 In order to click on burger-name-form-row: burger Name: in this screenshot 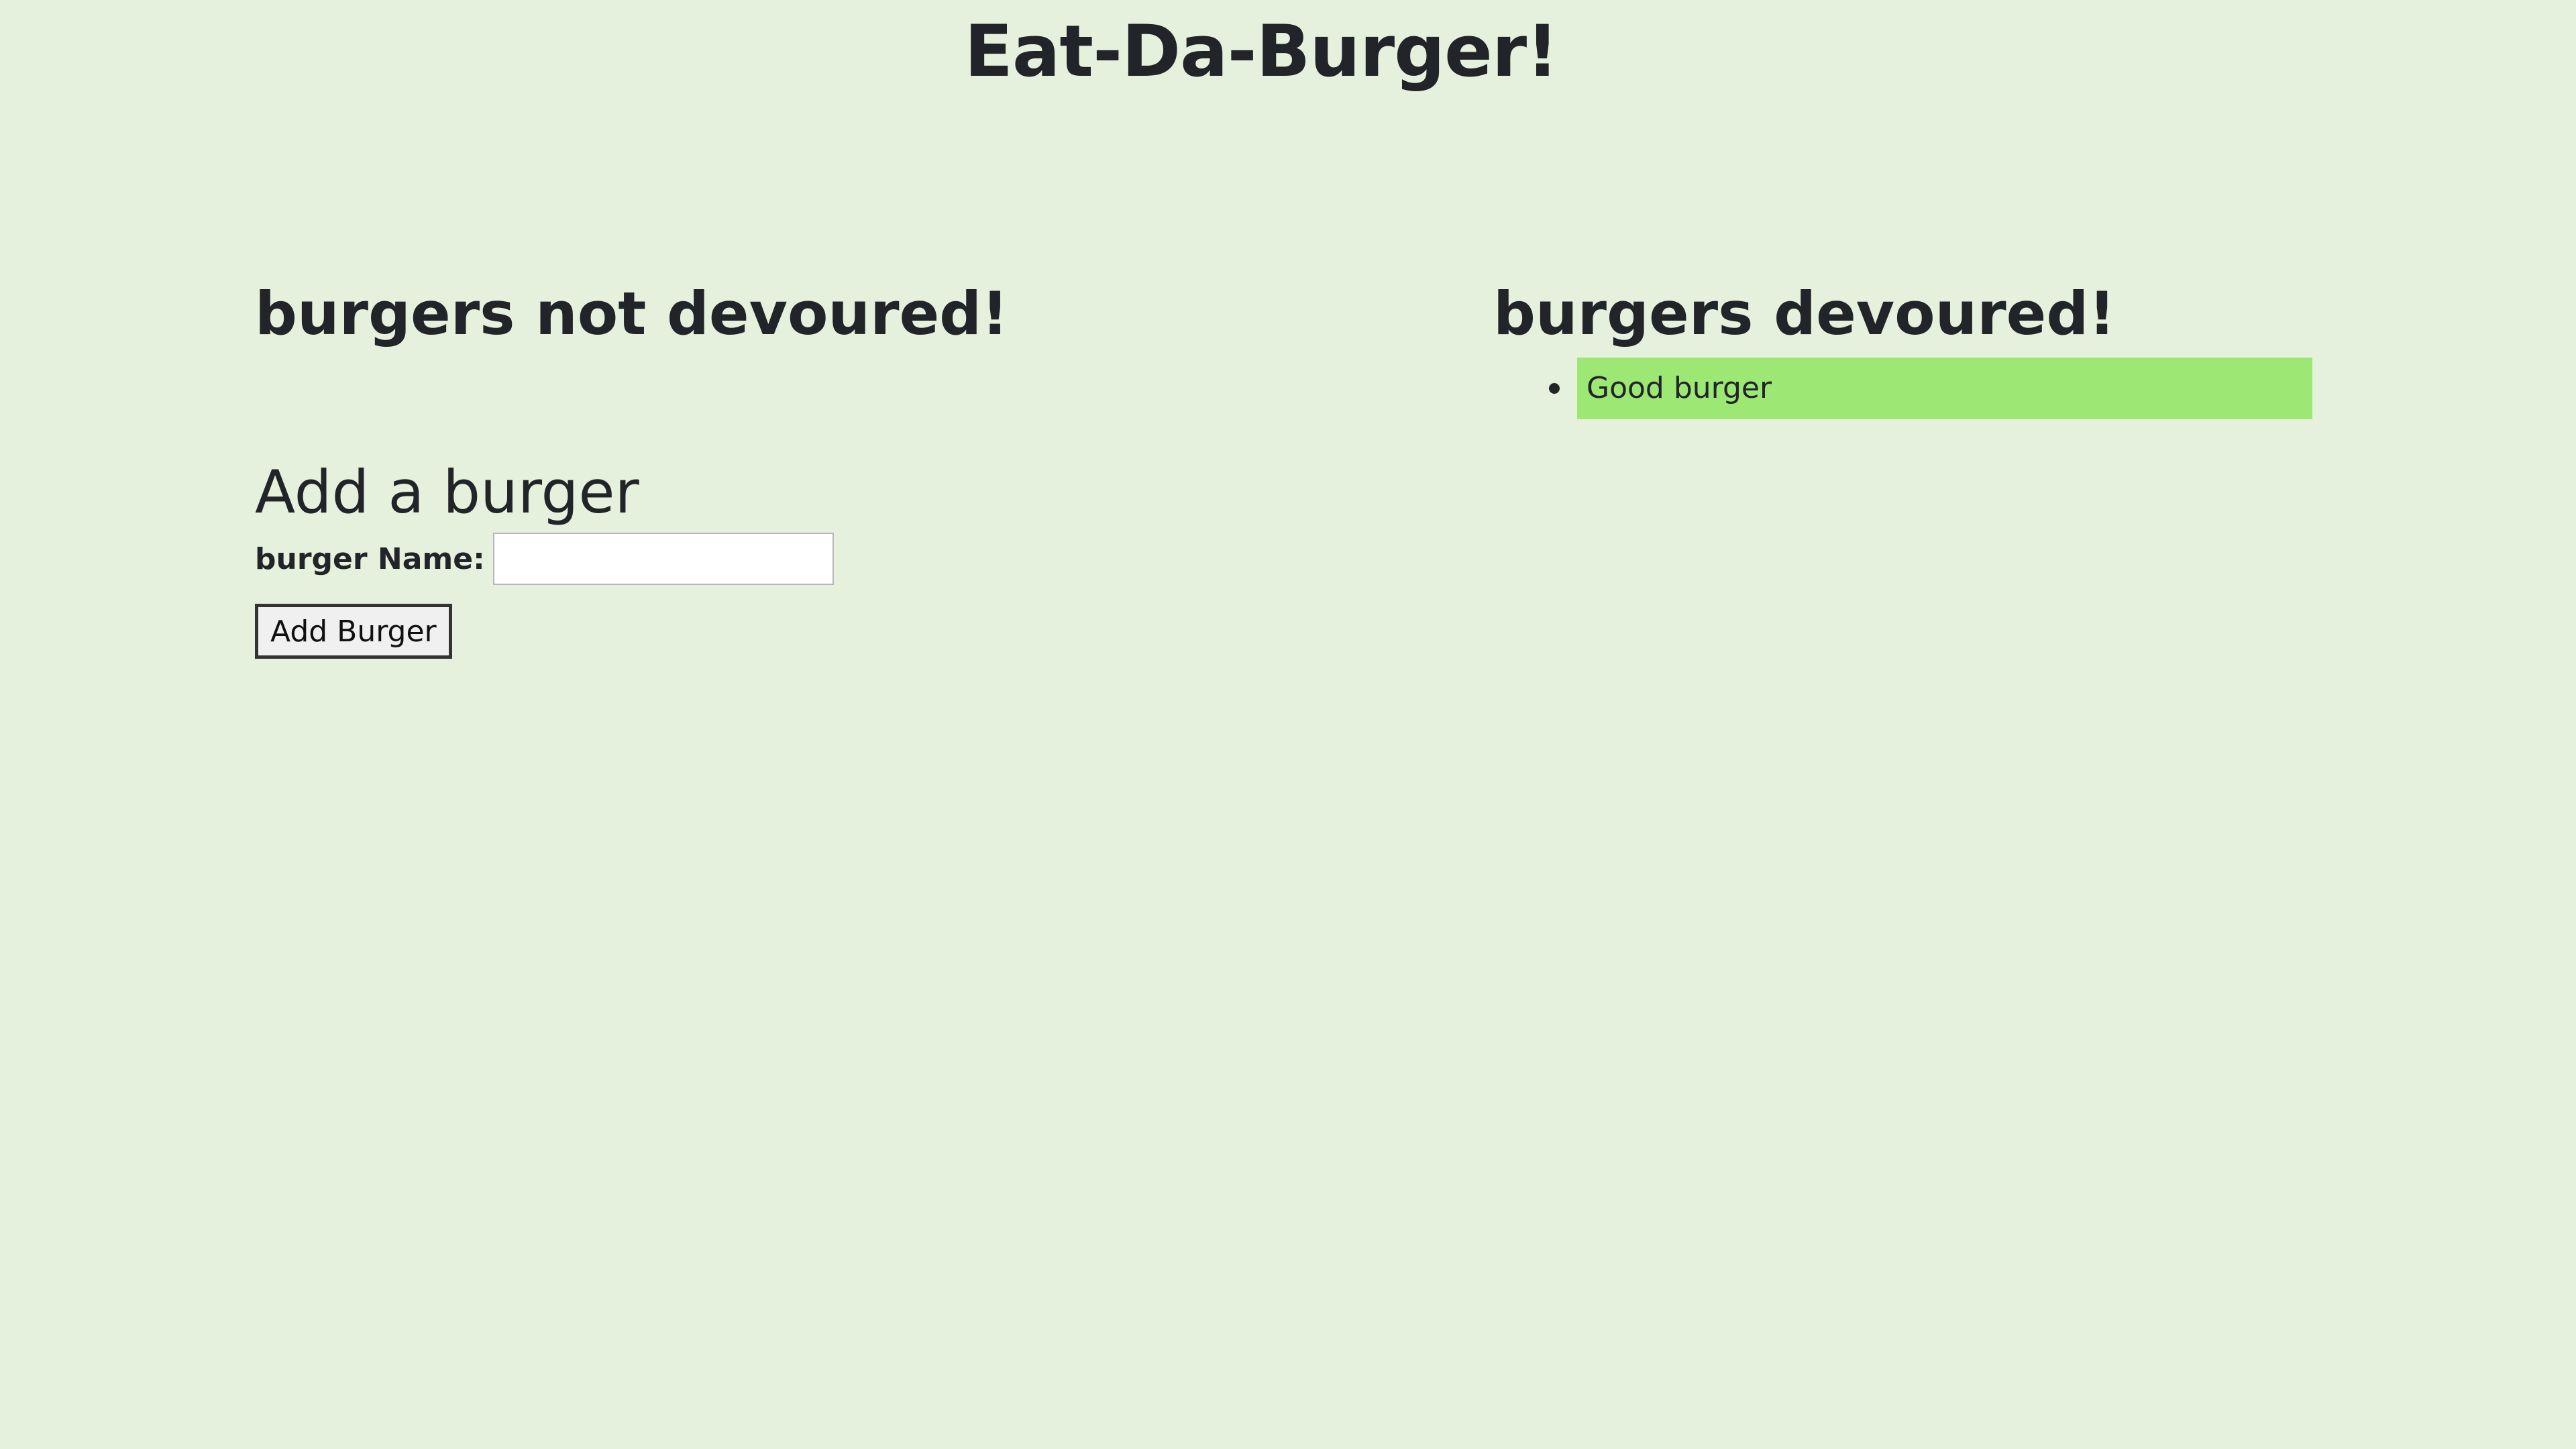, I will do `click(758, 559)`.